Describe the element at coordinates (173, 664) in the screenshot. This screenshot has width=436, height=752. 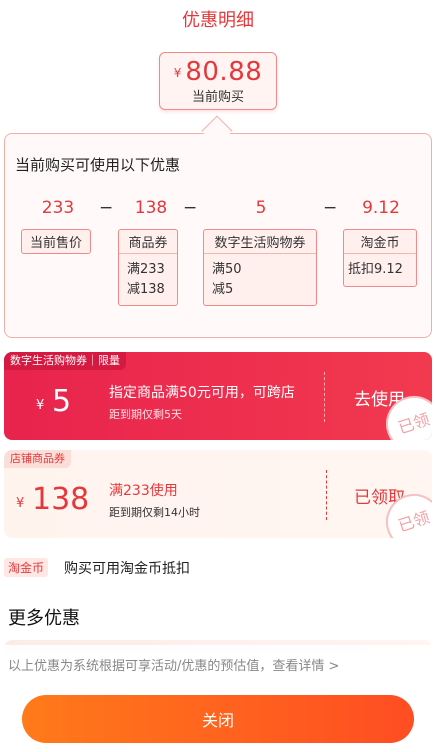
I see `estimate-disclaimer-link: 以上优惠为系统根据可享活动/优惠的预估值，查看详情 >` at that location.